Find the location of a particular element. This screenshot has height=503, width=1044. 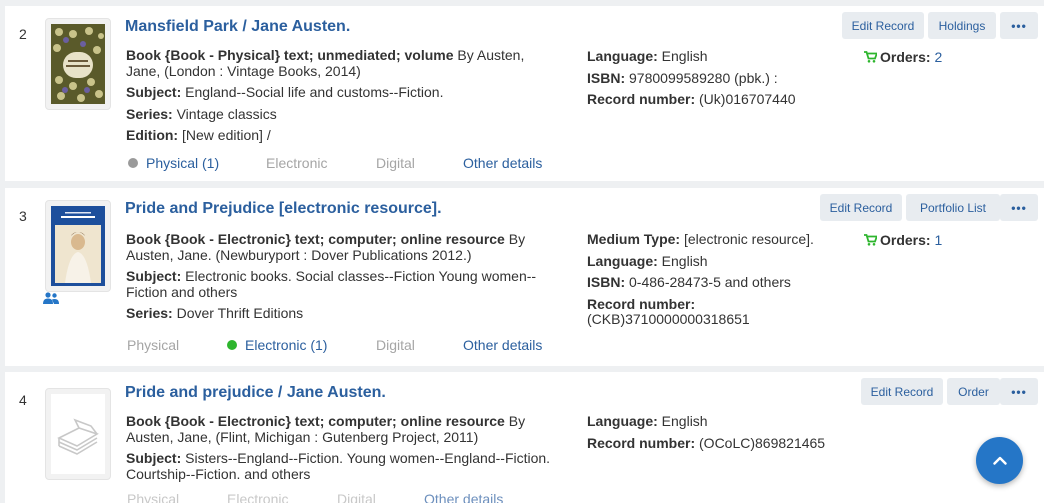

tab-electronic: Electronic (1) is located at coordinates (277, 345).